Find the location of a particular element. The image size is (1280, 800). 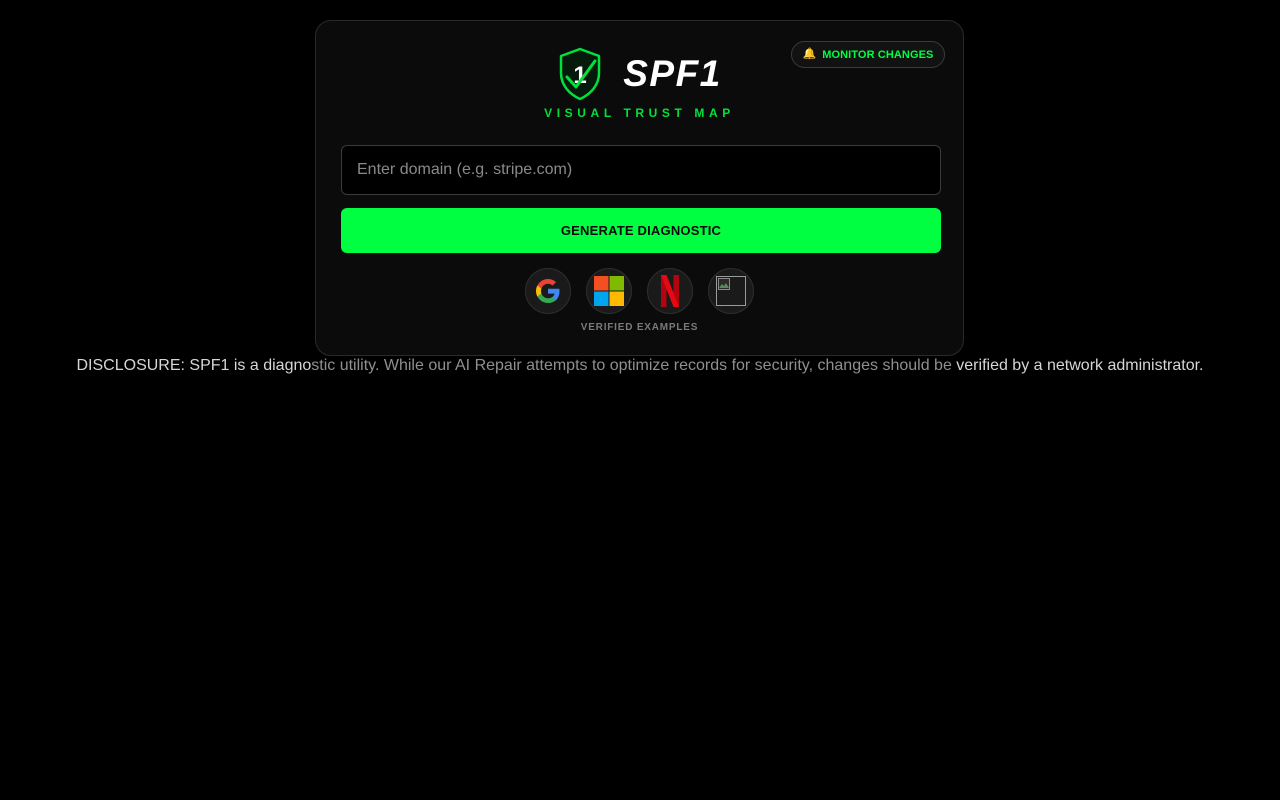

example-broken-image-button is located at coordinates (731, 291).